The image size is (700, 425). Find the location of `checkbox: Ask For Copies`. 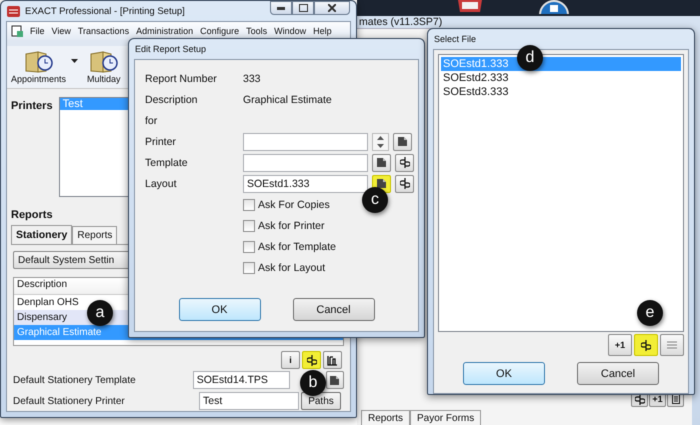

checkbox: Ask For Copies is located at coordinates (286, 204).